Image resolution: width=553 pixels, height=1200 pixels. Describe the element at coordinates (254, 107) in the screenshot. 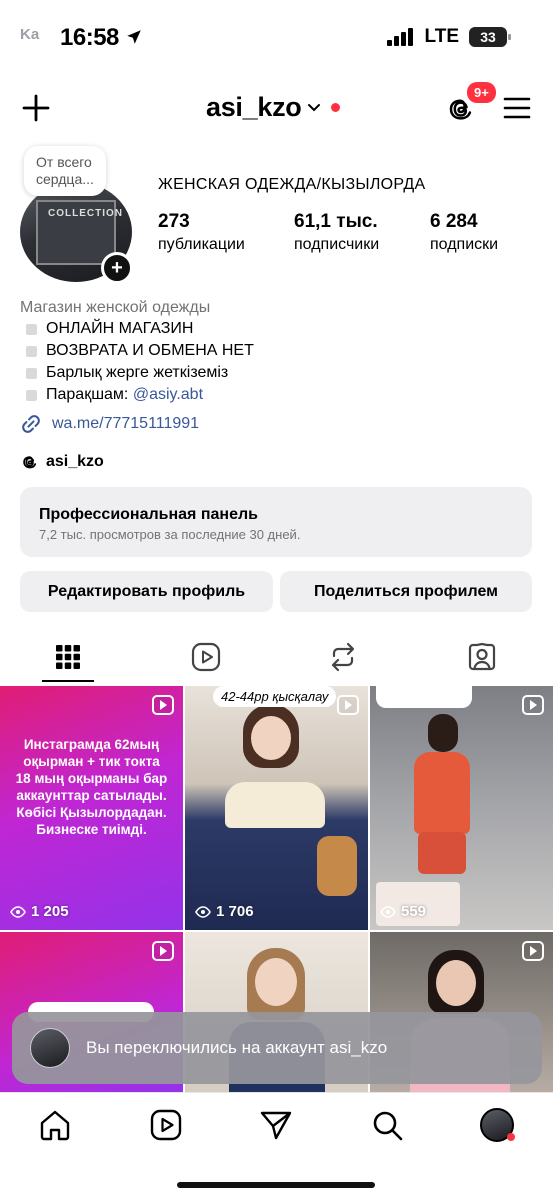

I see `header-username: asi_kzo` at that location.